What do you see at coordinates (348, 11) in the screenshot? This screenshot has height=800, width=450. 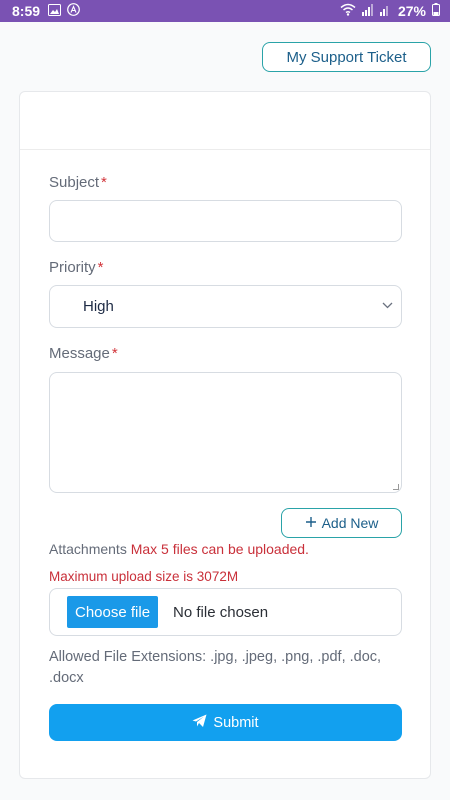 I see `wifi-icon` at bounding box center [348, 11].